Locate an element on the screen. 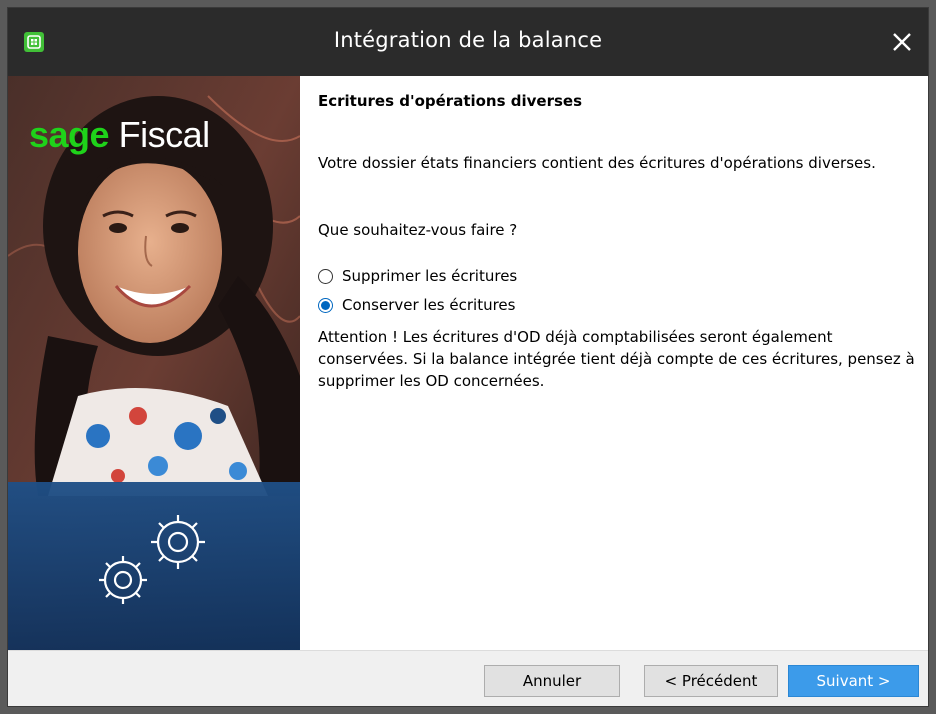 The image size is (936, 714). close-icon is located at coordinates (902, 42).